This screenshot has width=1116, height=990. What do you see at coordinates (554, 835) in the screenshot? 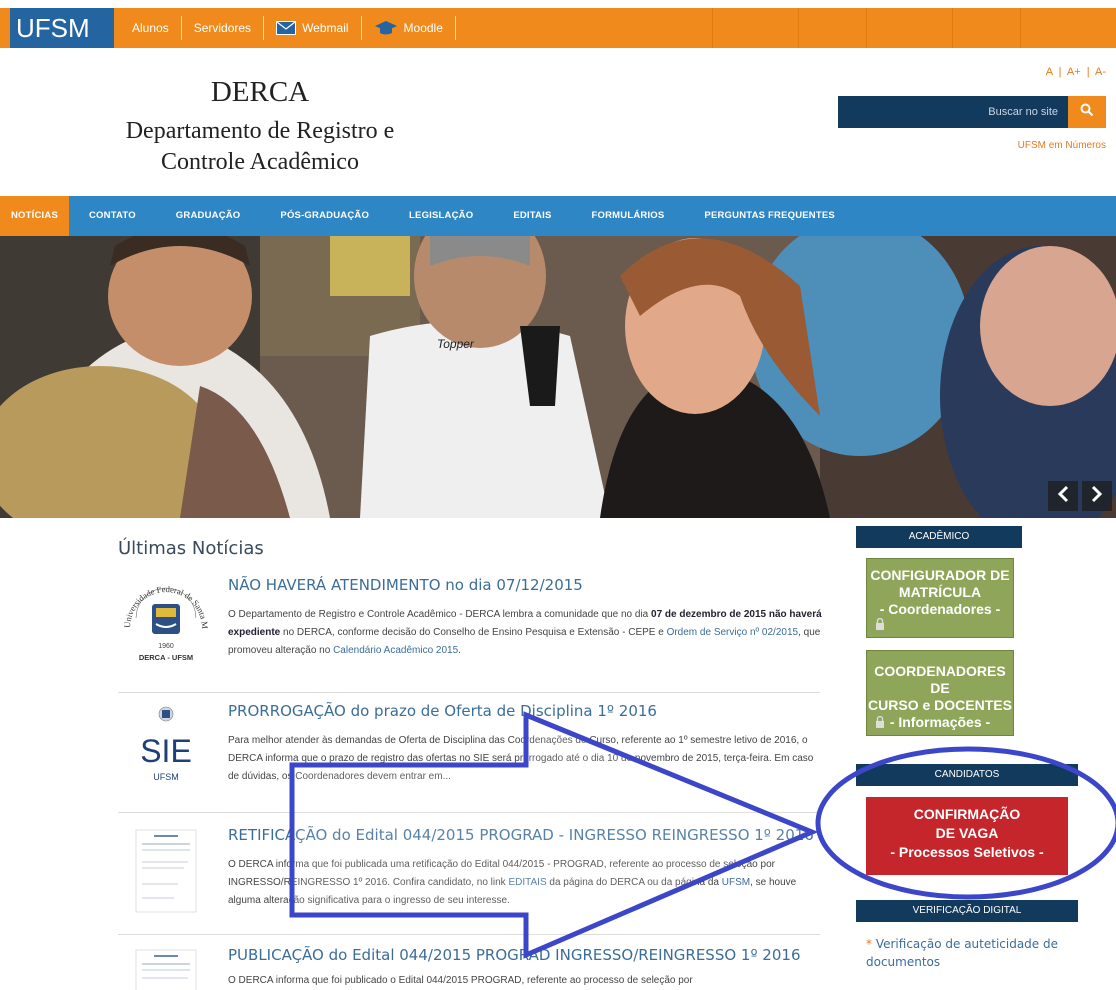
I see `annotation-arrow-icon` at bounding box center [554, 835].